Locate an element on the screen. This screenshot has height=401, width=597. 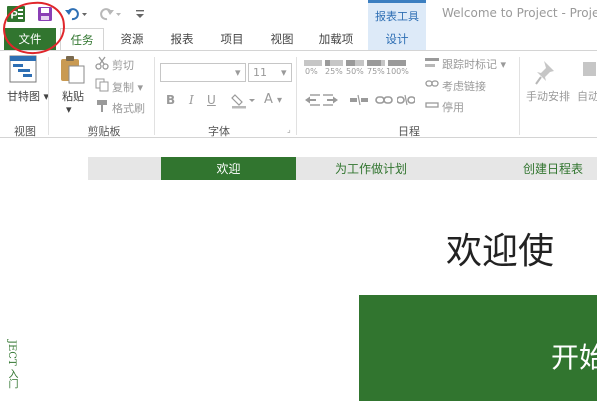
split-task-icon is located at coordinates (359, 101).